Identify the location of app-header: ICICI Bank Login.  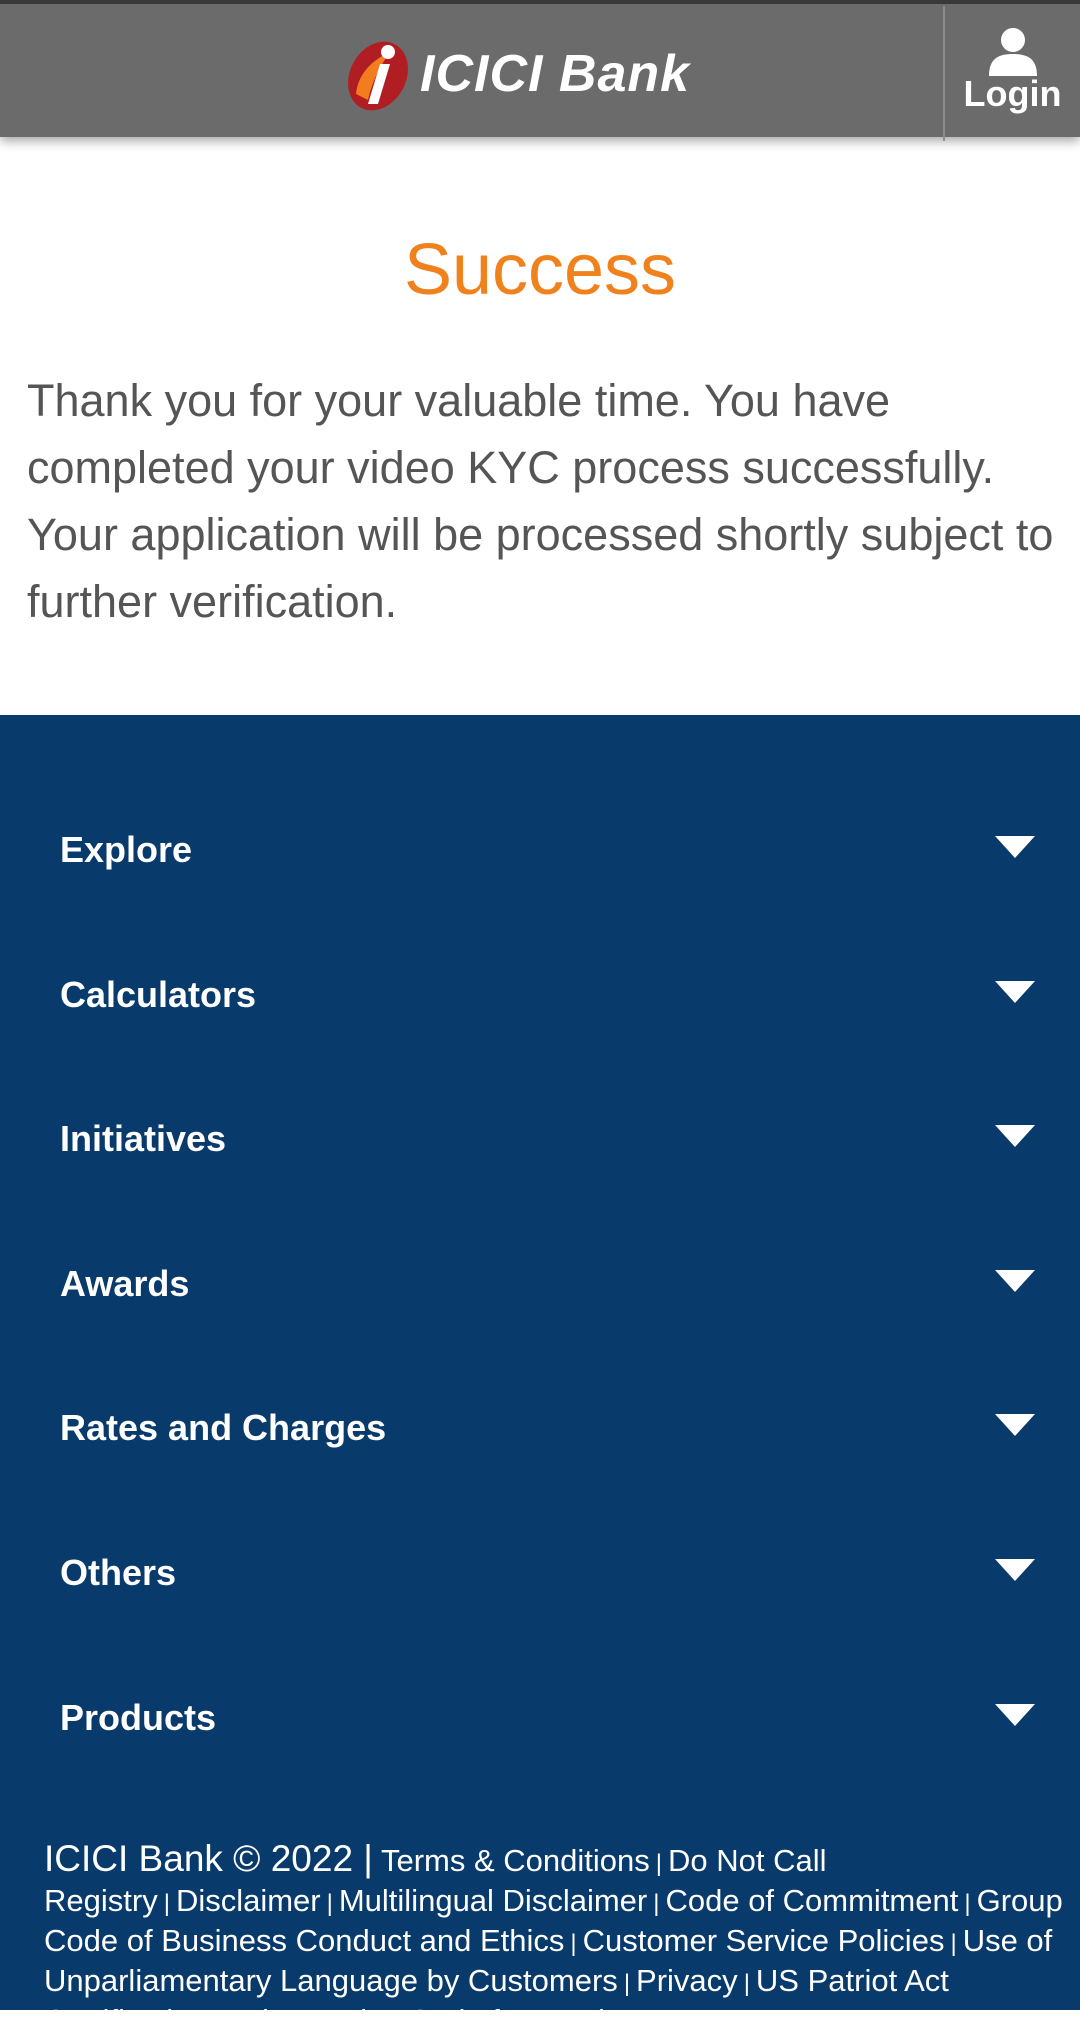
(540, 70).